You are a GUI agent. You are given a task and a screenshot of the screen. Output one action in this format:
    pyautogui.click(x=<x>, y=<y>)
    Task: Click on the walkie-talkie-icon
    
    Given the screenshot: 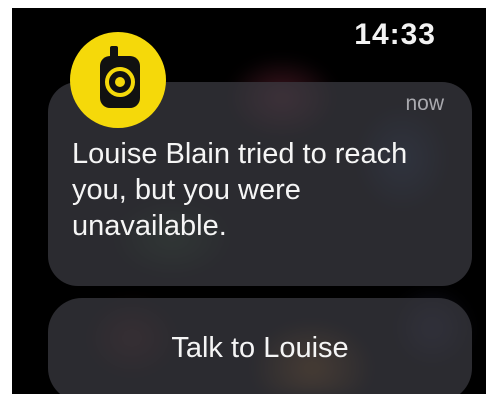 What is the action you would take?
    pyautogui.click(x=118, y=80)
    